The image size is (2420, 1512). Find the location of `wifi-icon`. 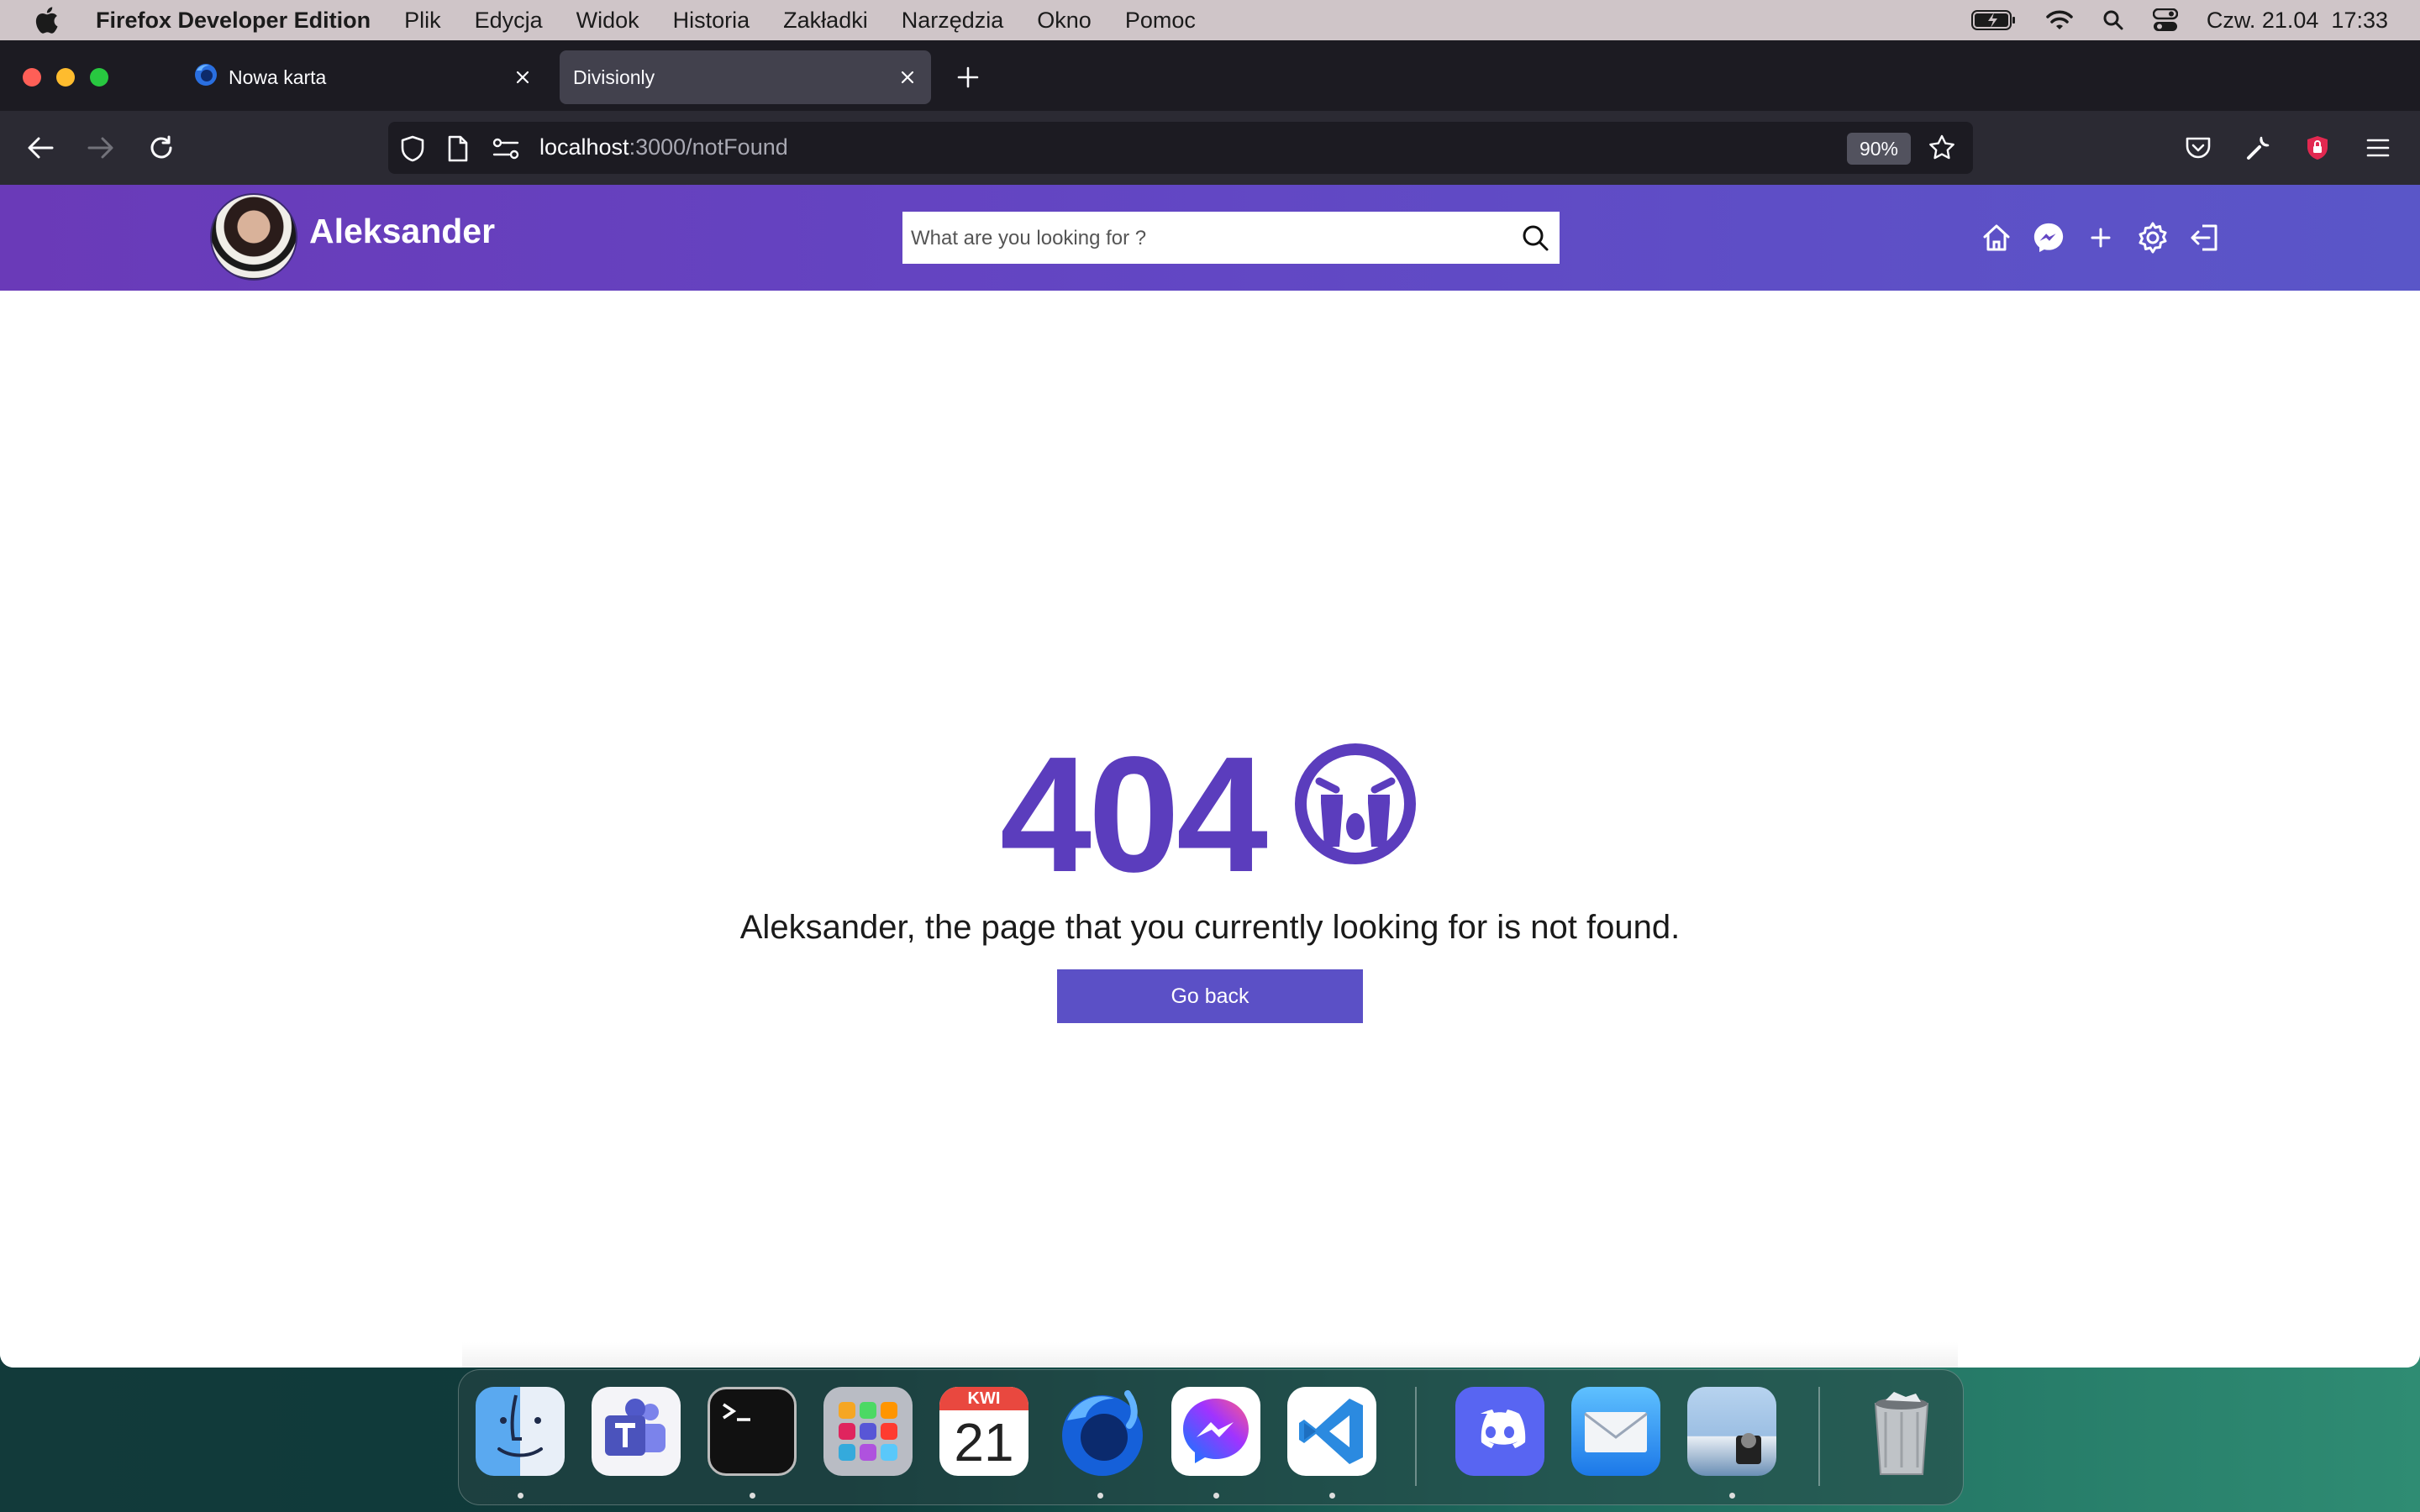

wifi-icon is located at coordinates (2059, 20).